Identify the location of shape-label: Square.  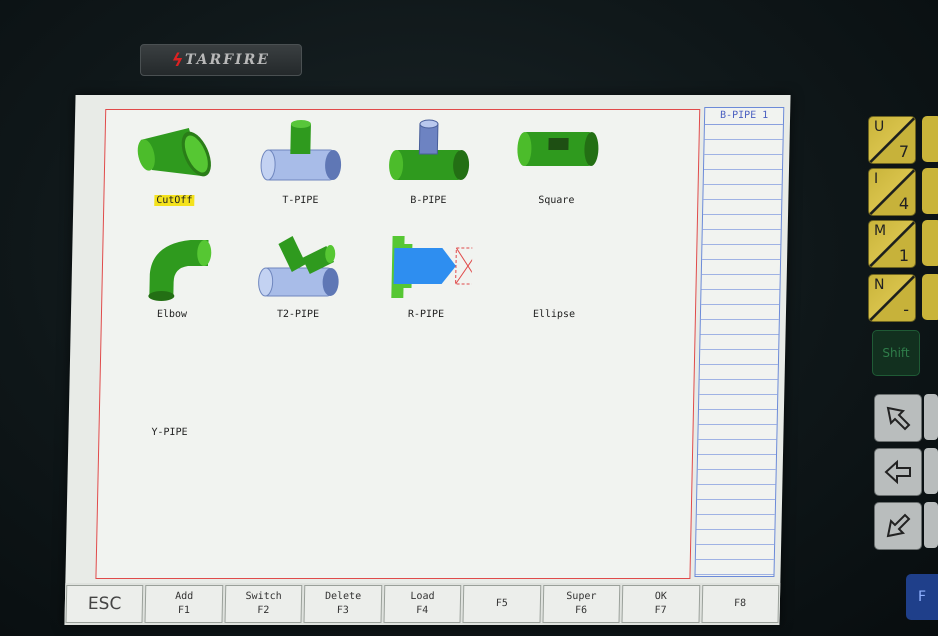
(556, 200).